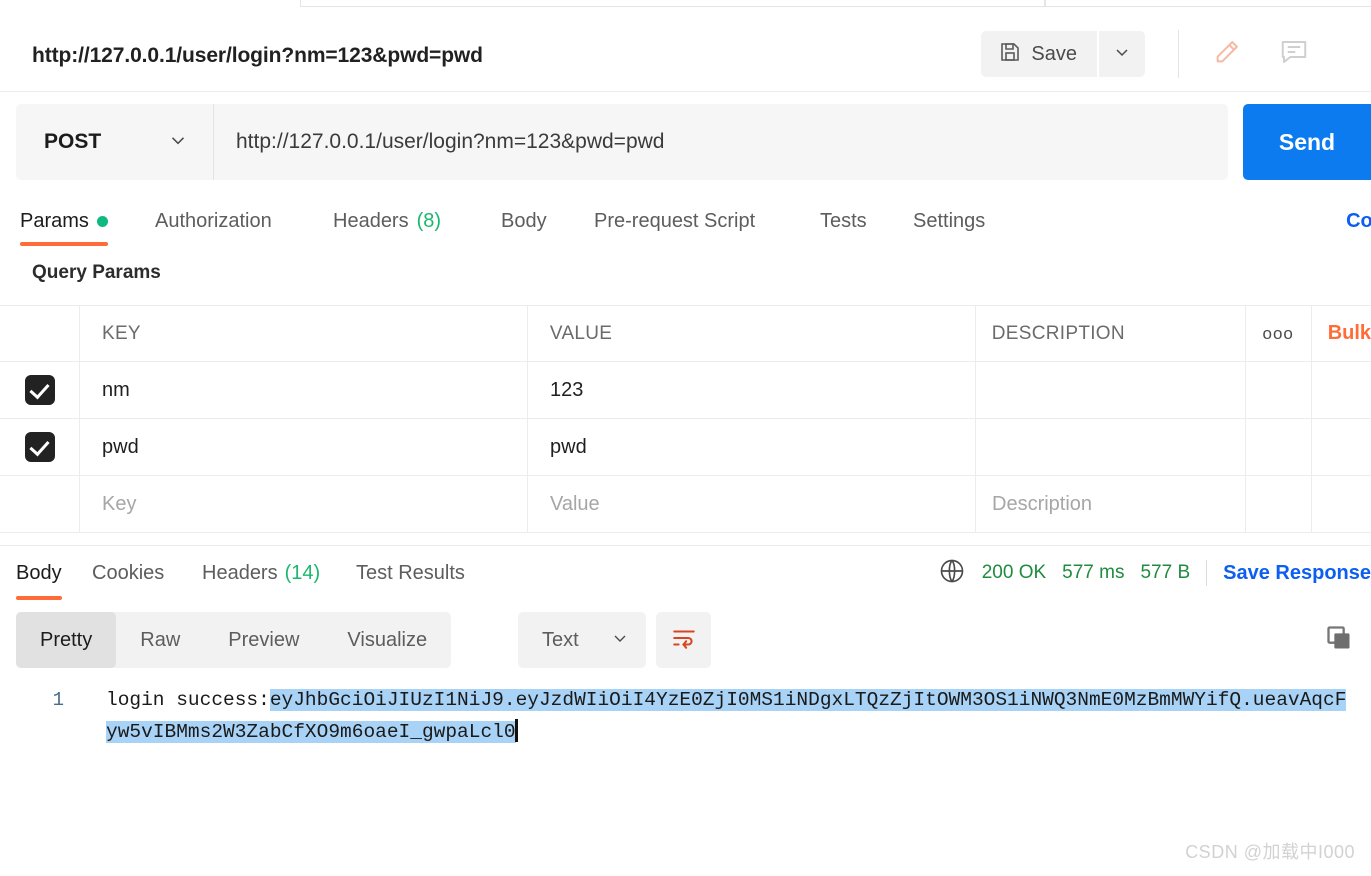 The height and width of the screenshot is (876, 1371). I want to click on response-tab-body-label: Body, so click(39, 572).